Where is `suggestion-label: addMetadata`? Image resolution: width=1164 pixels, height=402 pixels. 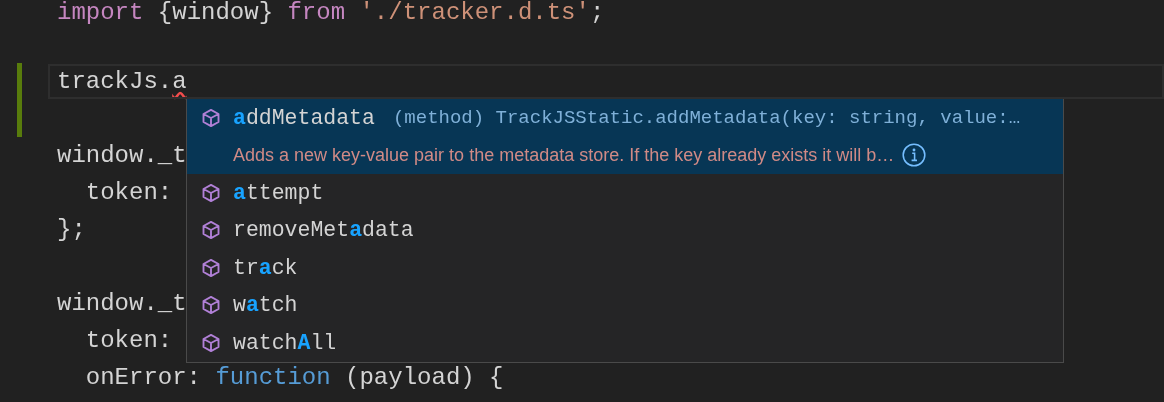
suggestion-label: addMetadata is located at coordinates (304, 117).